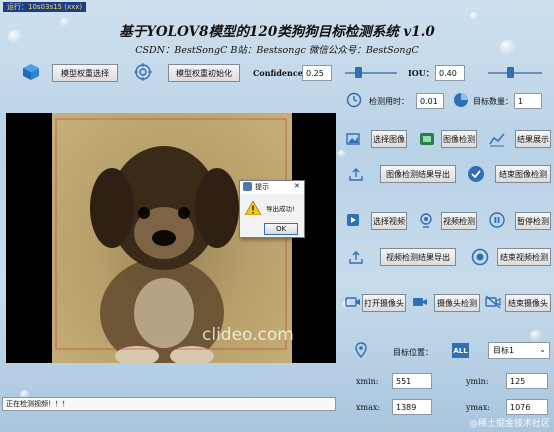 This screenshot has height=432, width=554. I want to click on target-count-value: 1, so click(528, 101).